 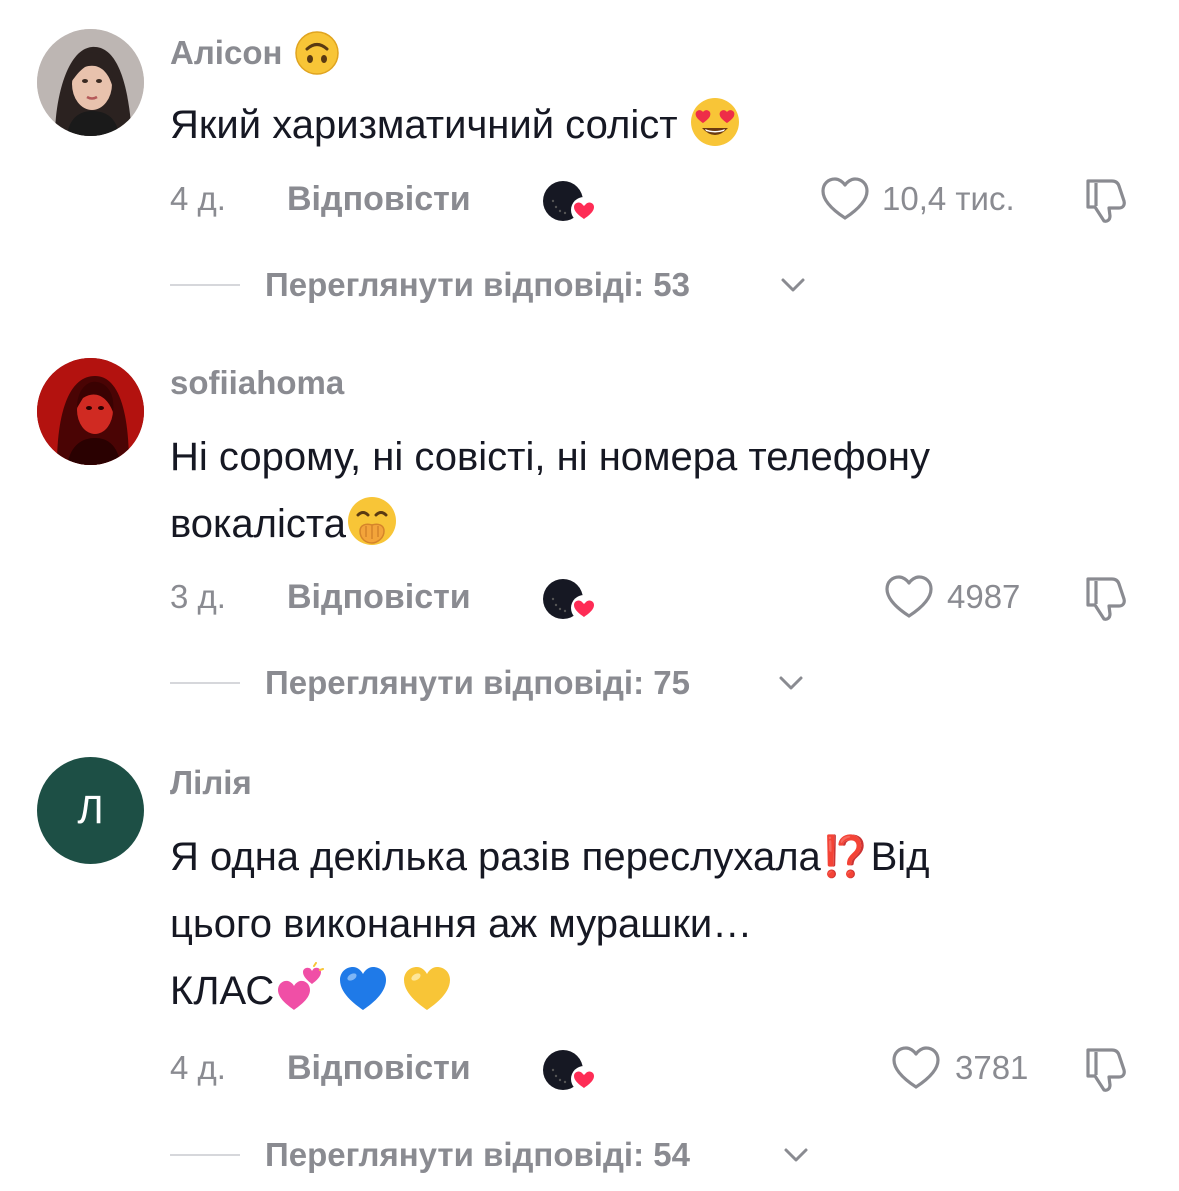 I want to click on username-text: Алісон, so click(x=226, y=52).